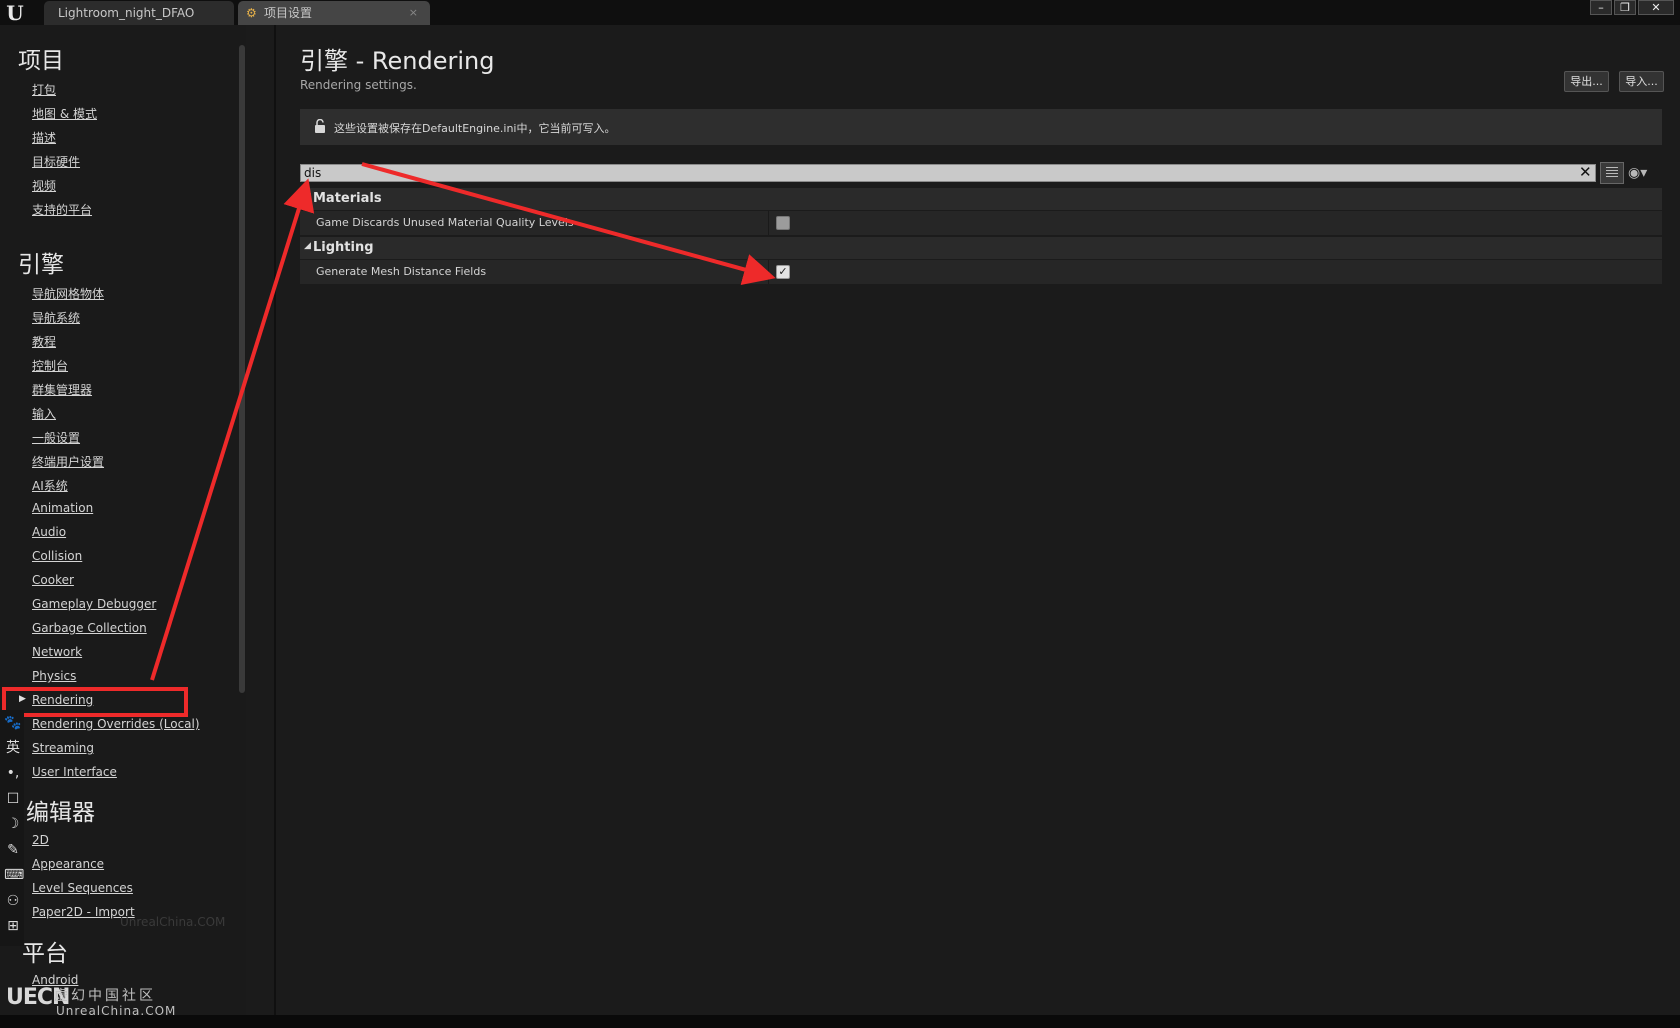 The image size is (1680, 1028). What do you see at coordinates (44, 185) in the screenshot?
I see `sidebar-item: 视频` at bounding box center [44, 185].